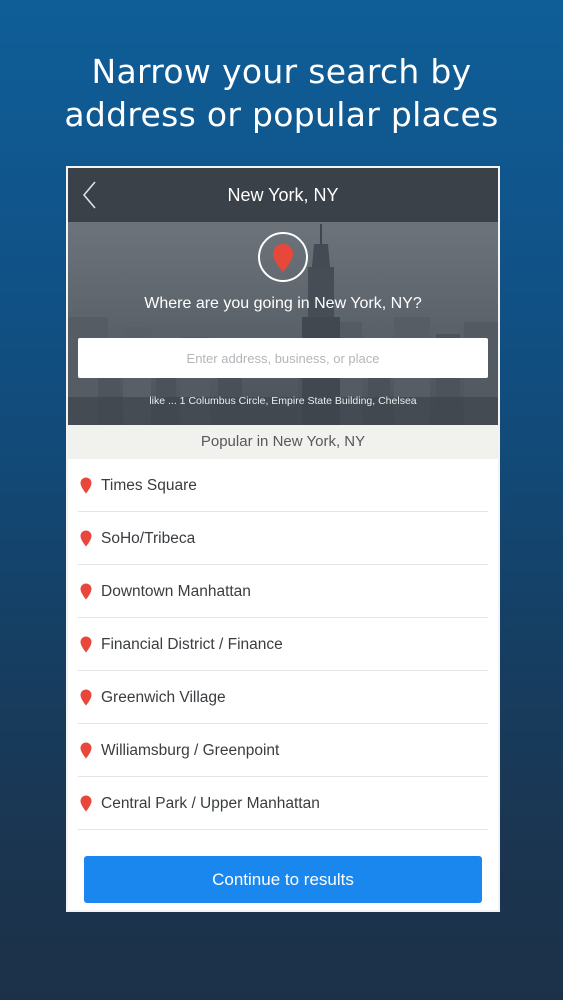 The width and height of the screenshot is (563, 1000). Describe the element at coordinates (163, 697) in the screenshot. I see `list-item-label: Greenwich Village` at that location.